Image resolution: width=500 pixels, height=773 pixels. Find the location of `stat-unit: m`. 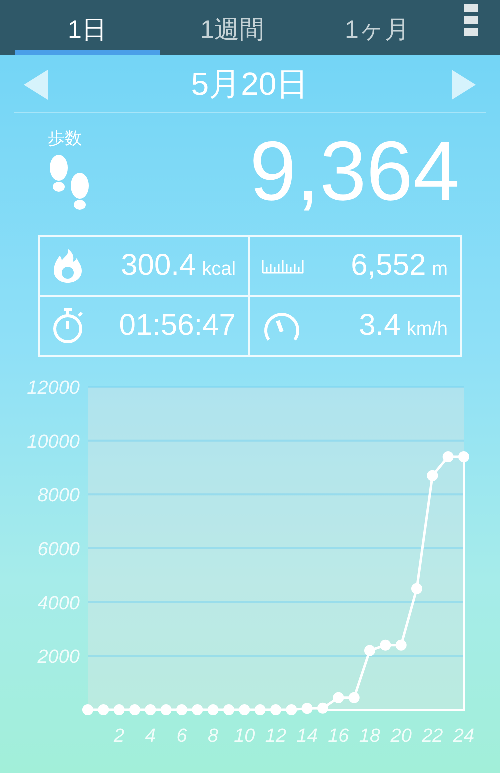

stat-unit: m is located at coordinates (440, 269).